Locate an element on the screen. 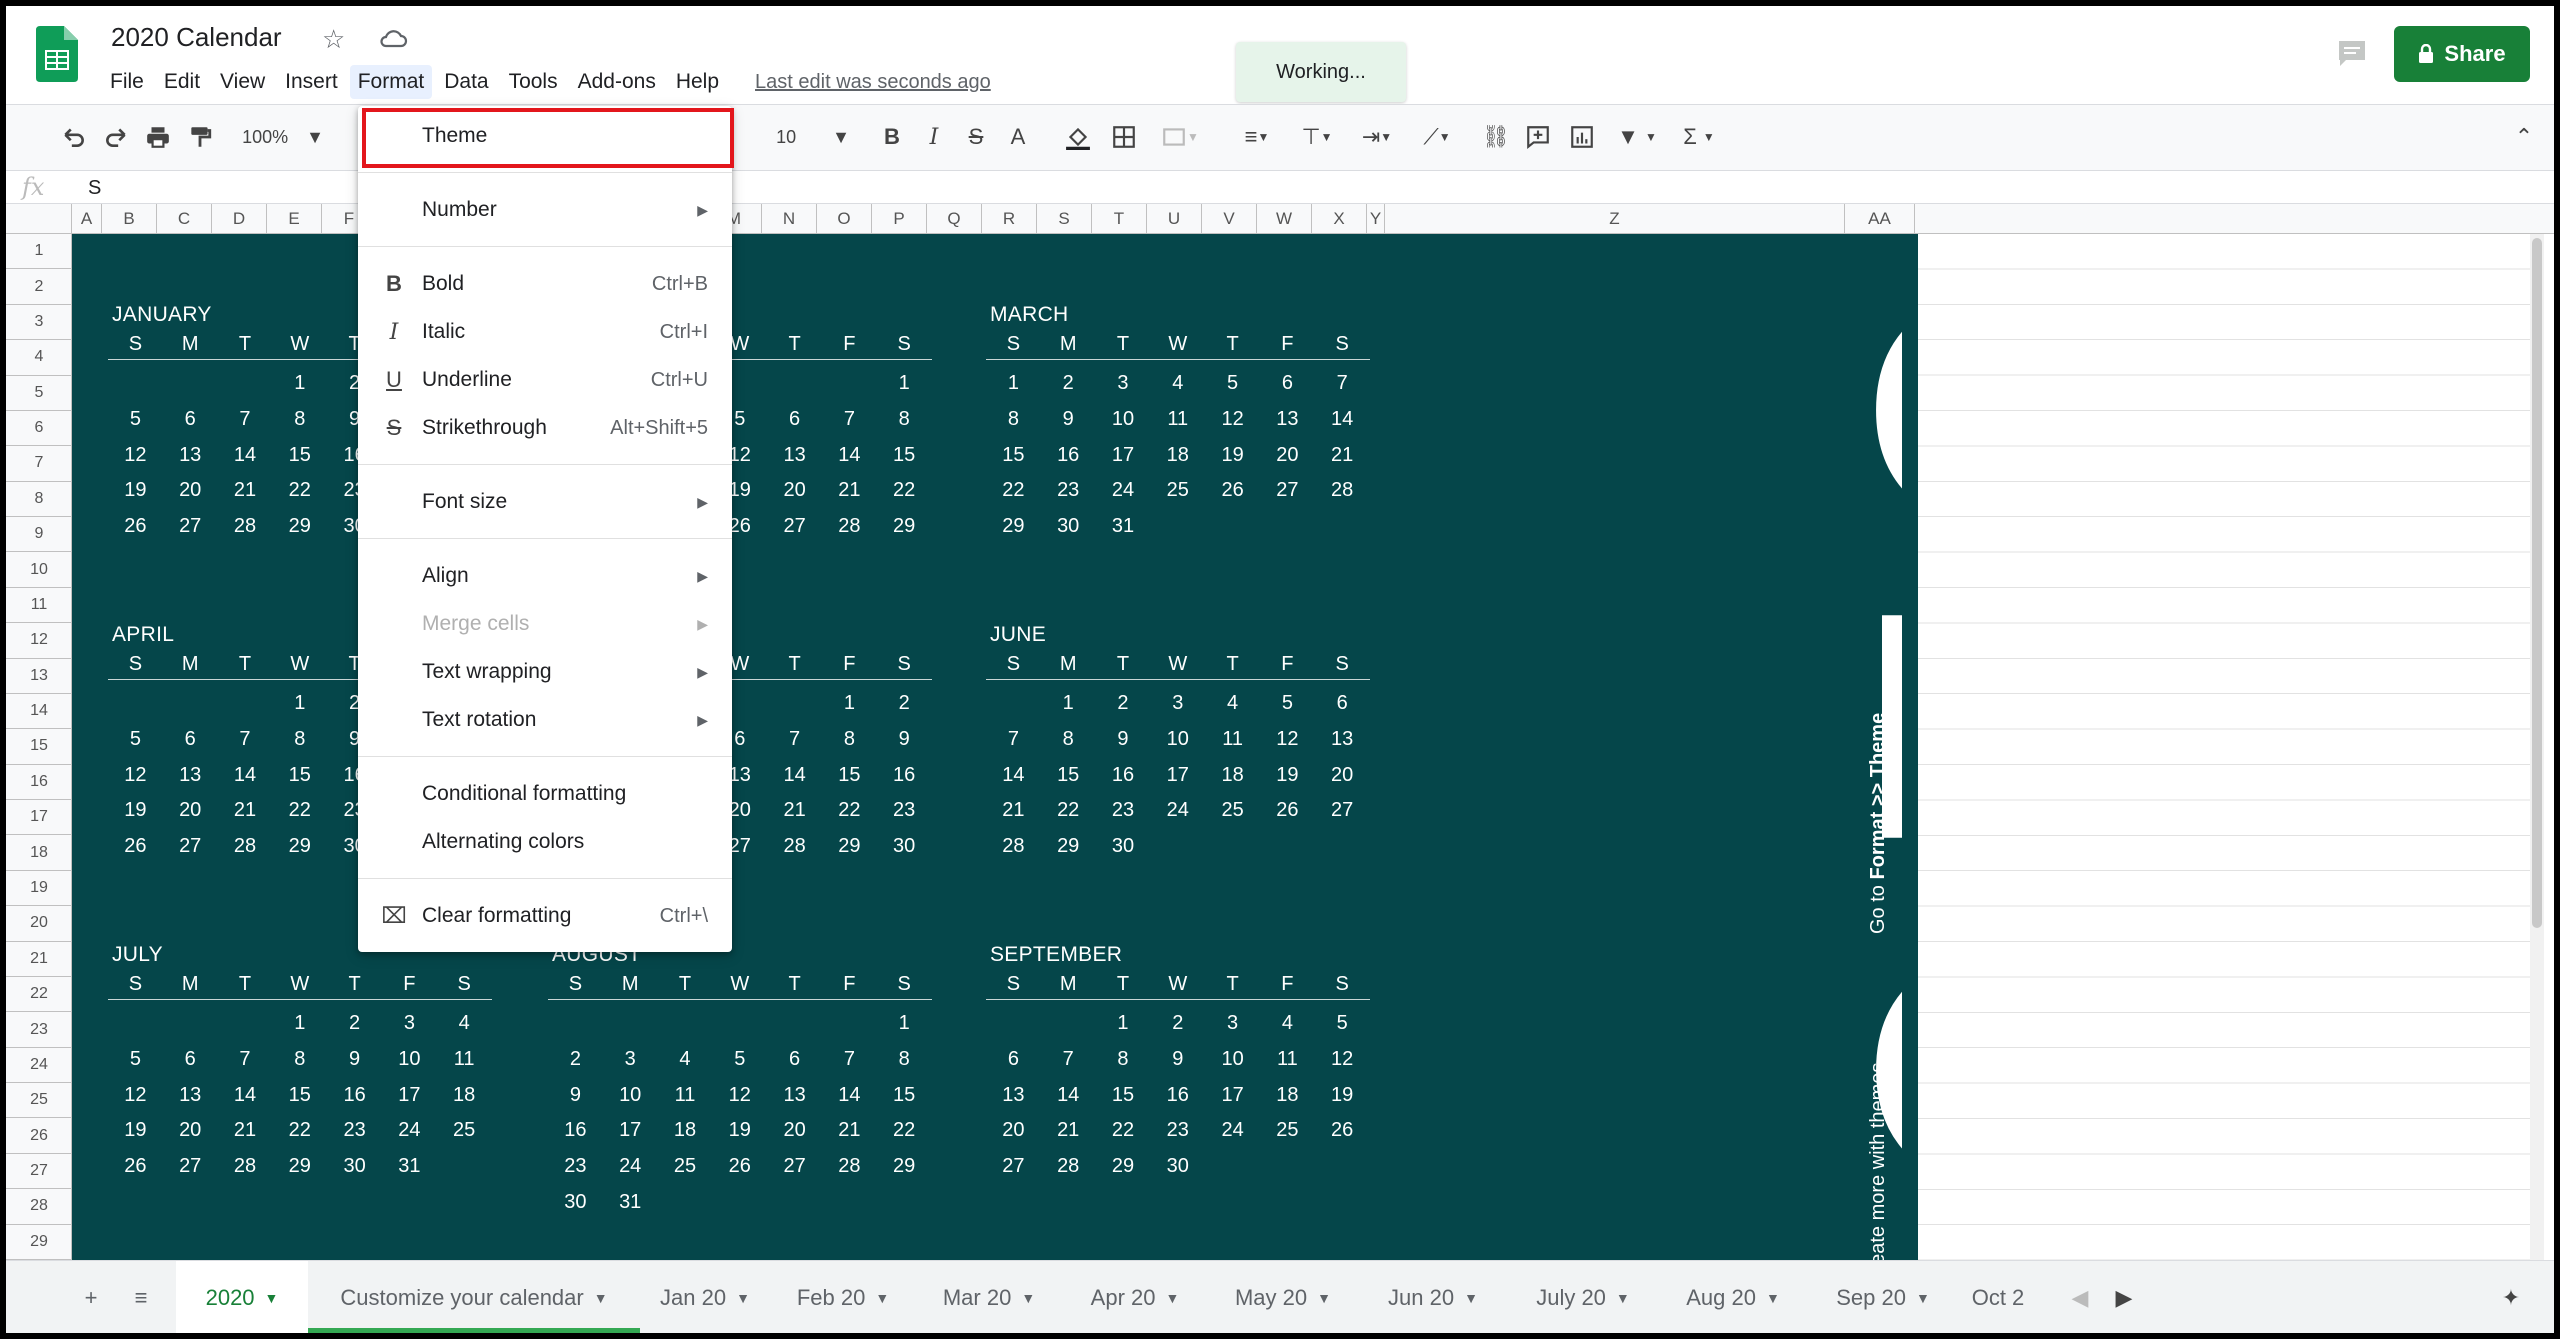 This screenshot has width=2560, height=1339. redo-icon is located at coordinates (116, 137).